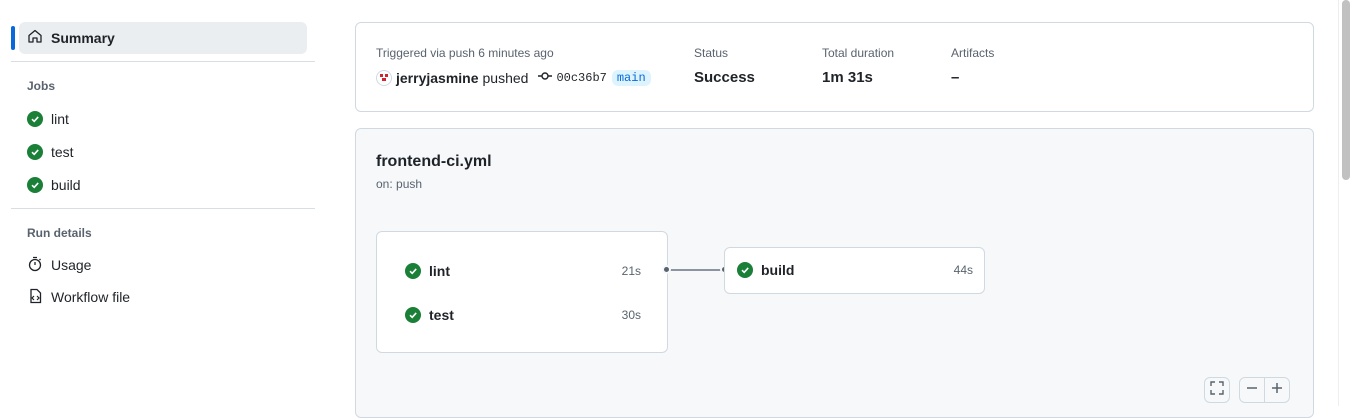 Image resolution: width=1357 pixels, height=418 pixels. I want to click on minus-icon, so click(1252, 390).